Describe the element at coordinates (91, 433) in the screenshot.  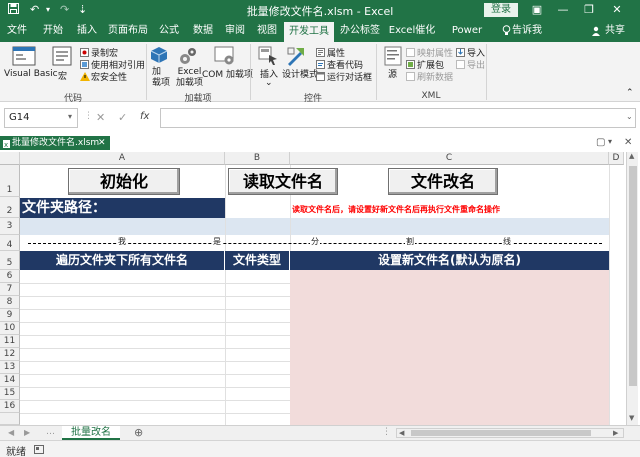
I see `sheet-tab-active: 批量改名` at that location.